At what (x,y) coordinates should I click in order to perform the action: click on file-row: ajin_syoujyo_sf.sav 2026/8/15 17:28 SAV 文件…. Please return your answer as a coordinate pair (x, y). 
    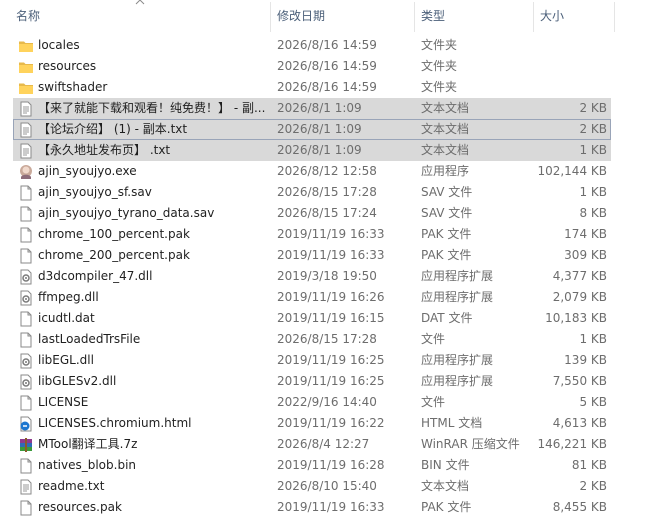
    Looking at the image, I should click on (312, 192).